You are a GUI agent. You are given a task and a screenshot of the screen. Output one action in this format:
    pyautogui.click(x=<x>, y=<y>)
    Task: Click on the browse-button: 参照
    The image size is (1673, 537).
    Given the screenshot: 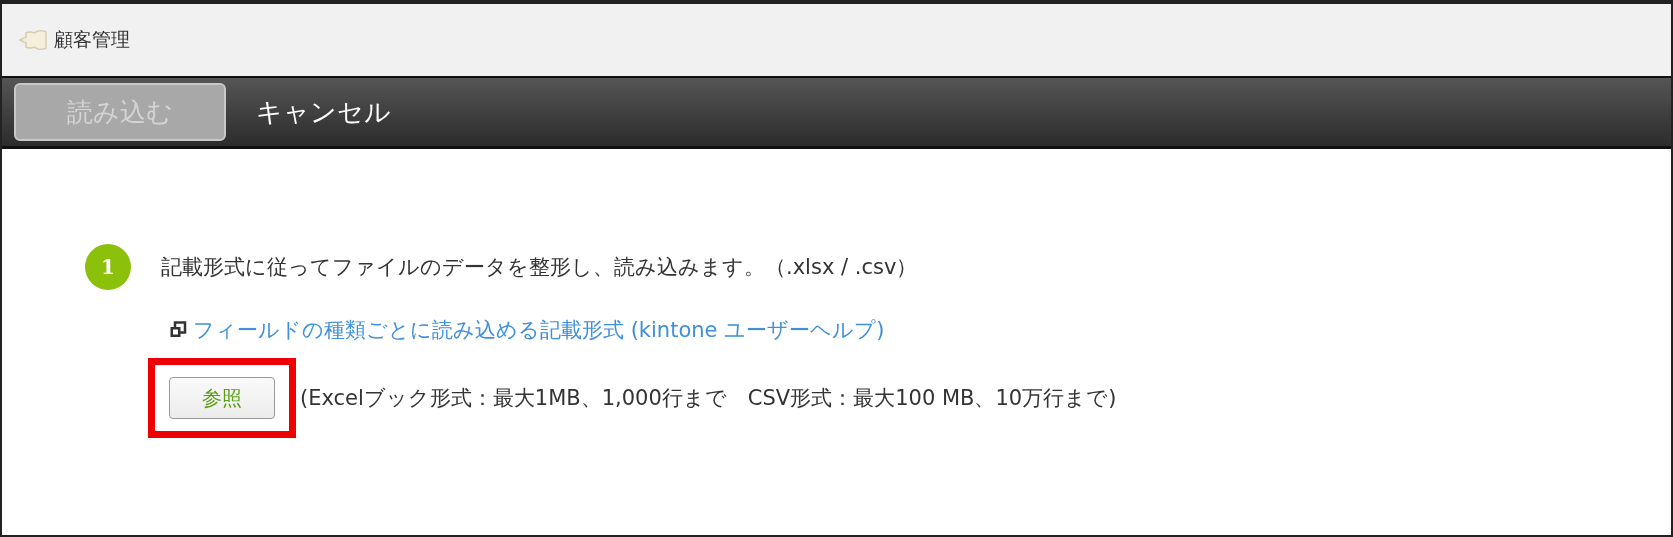 What is the action you would take?
    pyautogui.click(x=222, y=398)
    